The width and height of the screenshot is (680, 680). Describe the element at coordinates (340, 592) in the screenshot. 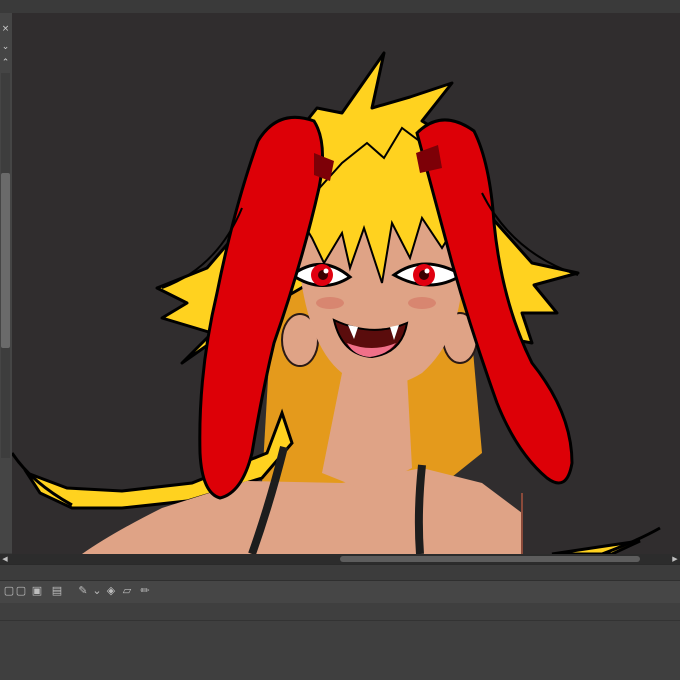

I see `layer-toolbar: ▢ ▢ ▣ ▤ ✎ ⌄ ◈ ▱ ✏` at that location.